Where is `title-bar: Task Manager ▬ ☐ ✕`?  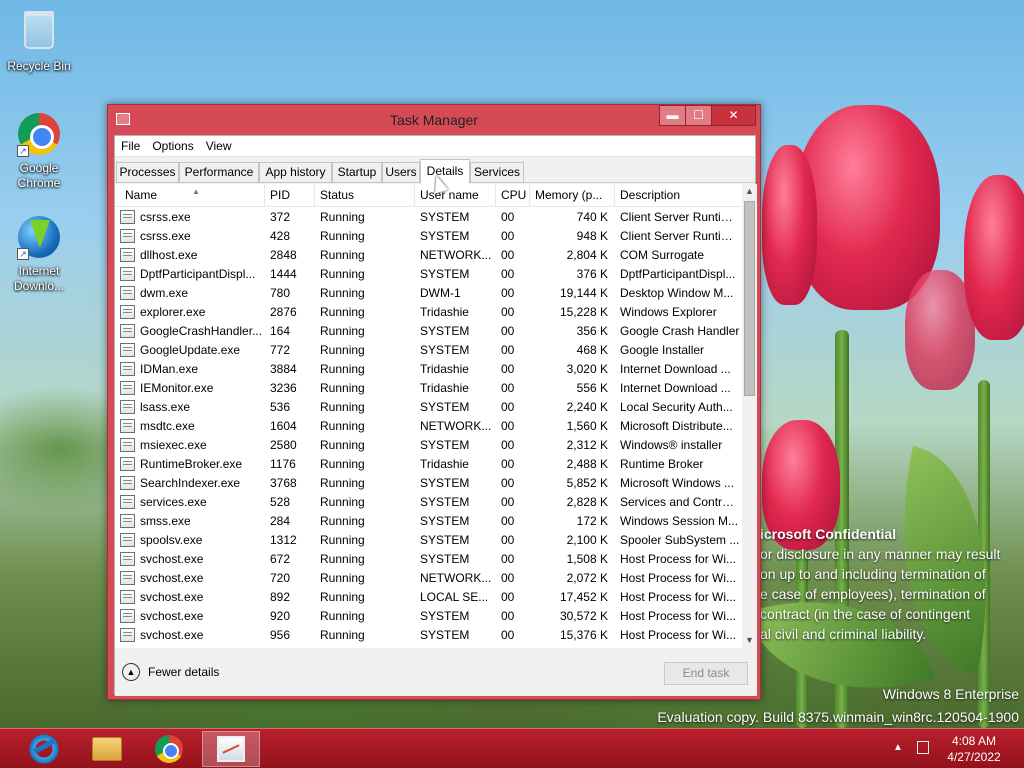
title-bar: Task Manager ▬ ☐ ✕ is located at coordinates (434, 120).